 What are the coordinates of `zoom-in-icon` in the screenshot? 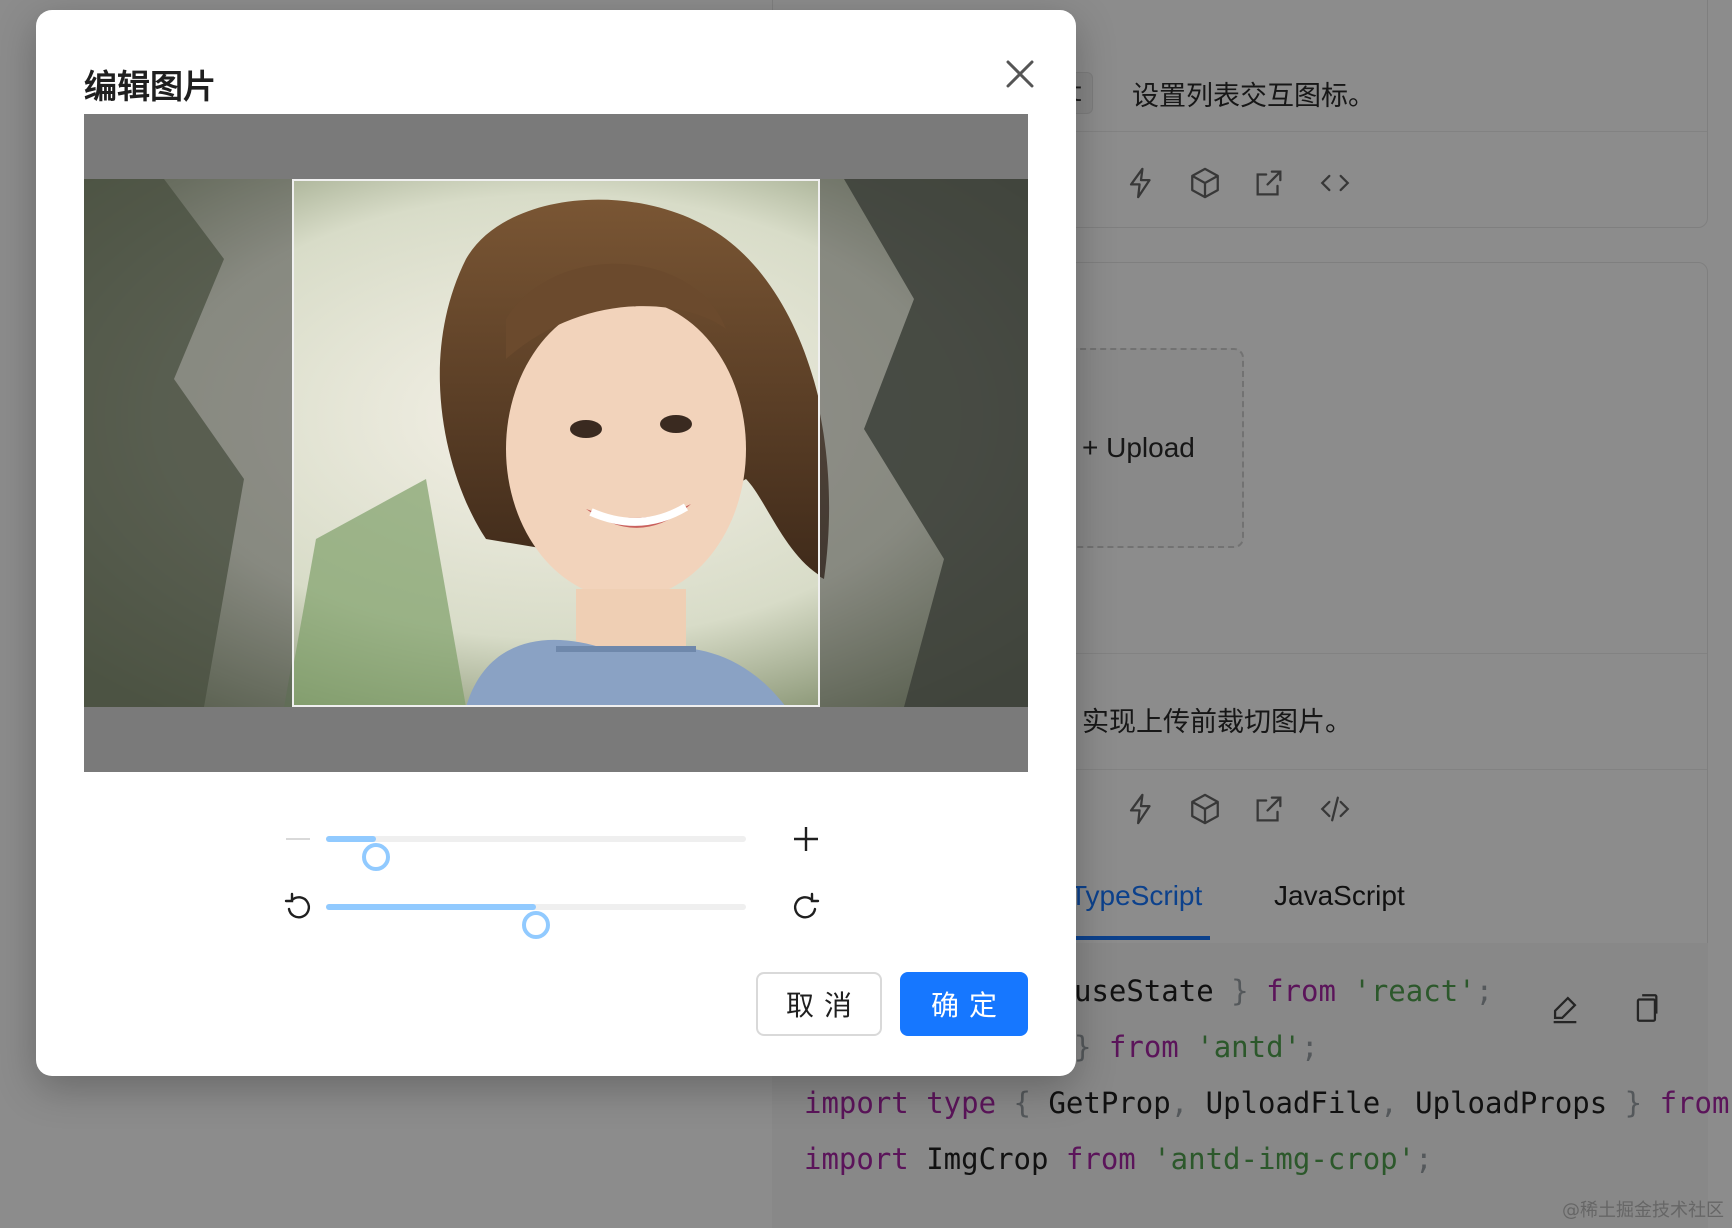 It's located at (806, 839).